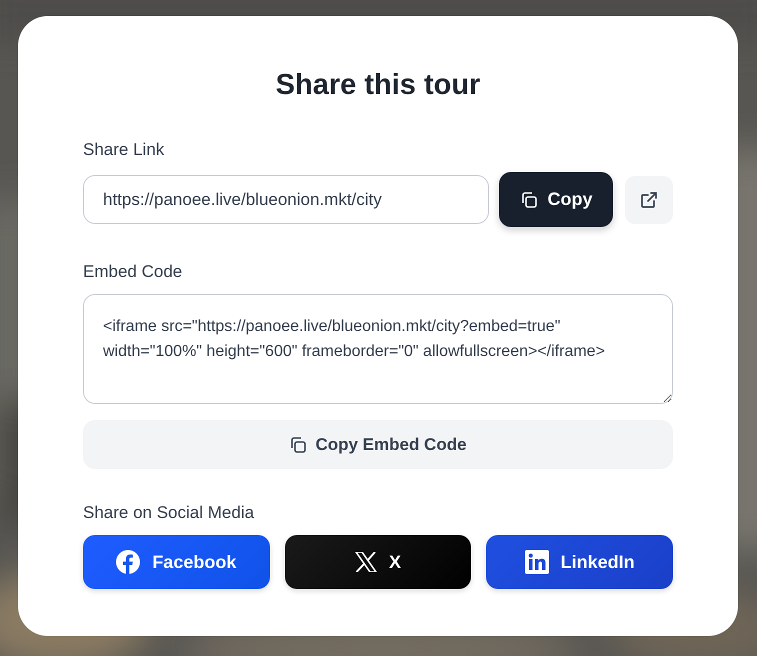  What do you see at coordinates (123, 150) in the screenshot?
I see `field-label: Share Link` at bounding box center [123, 150].